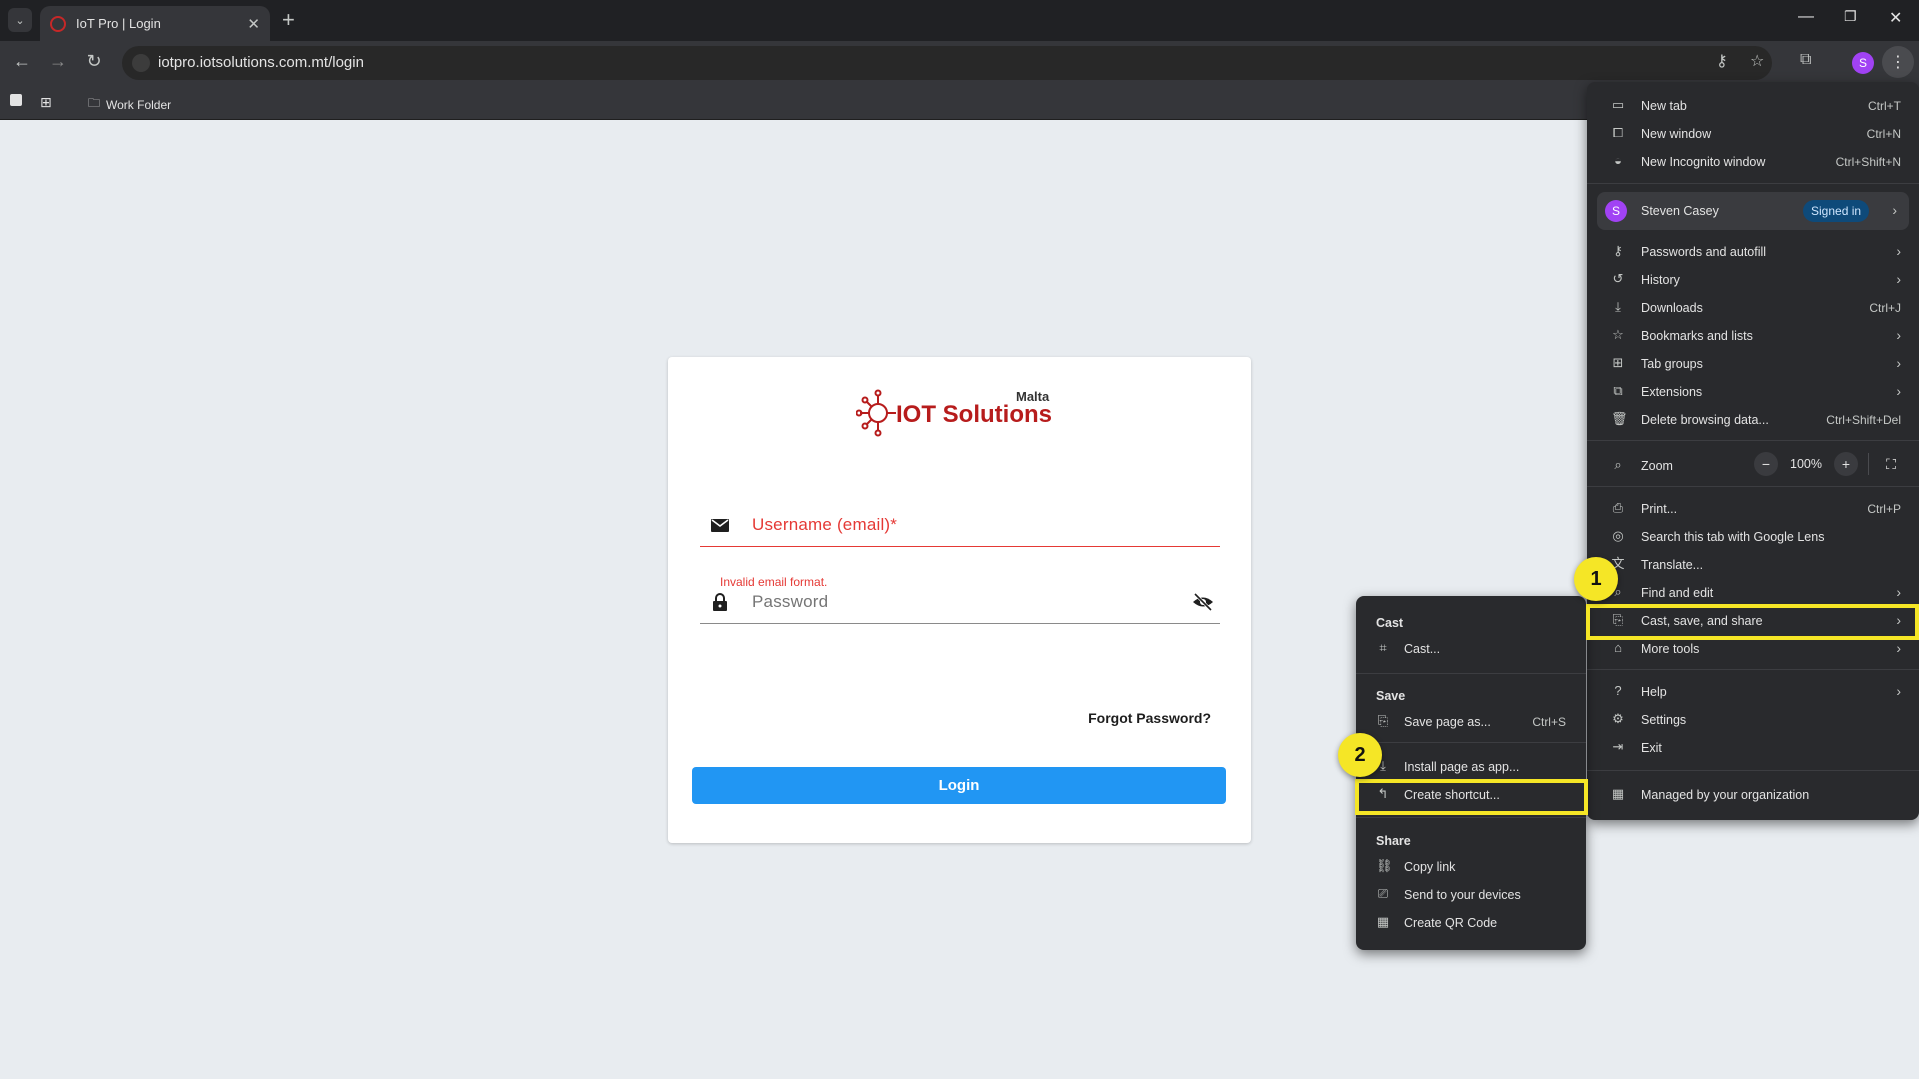 This screenshot has height=1079, width=1919. What do you see at coordinates (1753, 280) in the screenshot?
I see `menu-history: ↺ History ›` at bounding box center [1753, 280].